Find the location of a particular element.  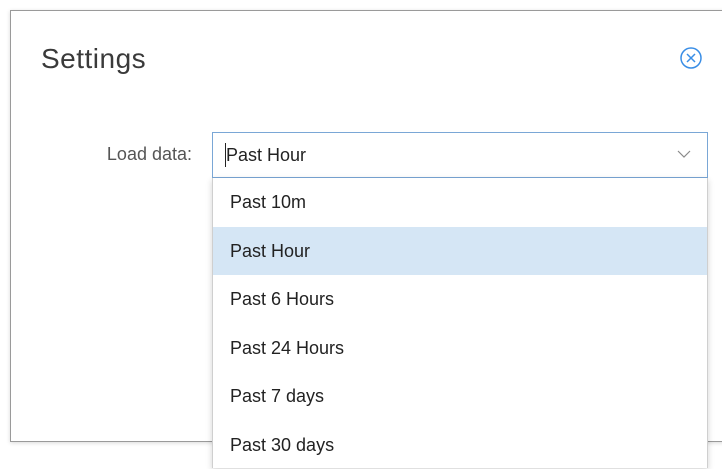

close-circle-icon is located at coordinates (691, 58).